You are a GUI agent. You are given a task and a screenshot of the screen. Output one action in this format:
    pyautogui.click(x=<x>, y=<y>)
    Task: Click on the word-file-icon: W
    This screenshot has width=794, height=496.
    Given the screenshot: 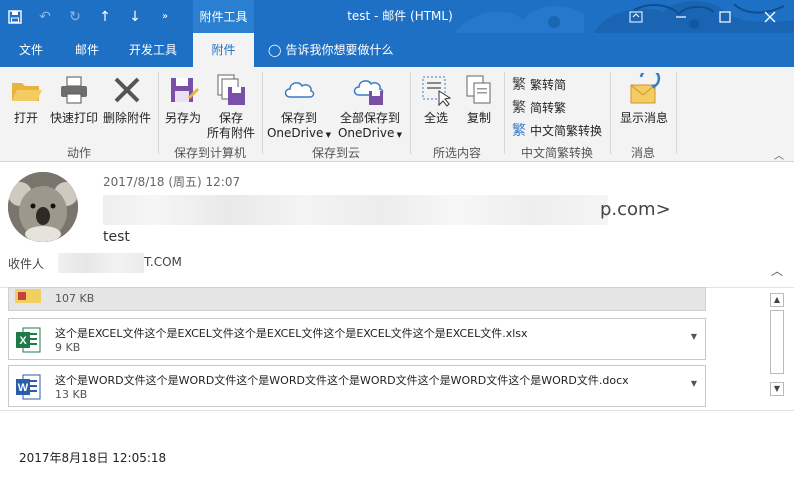 What is the action you would take?
    pyautogui.click(x=28, y=387)
    